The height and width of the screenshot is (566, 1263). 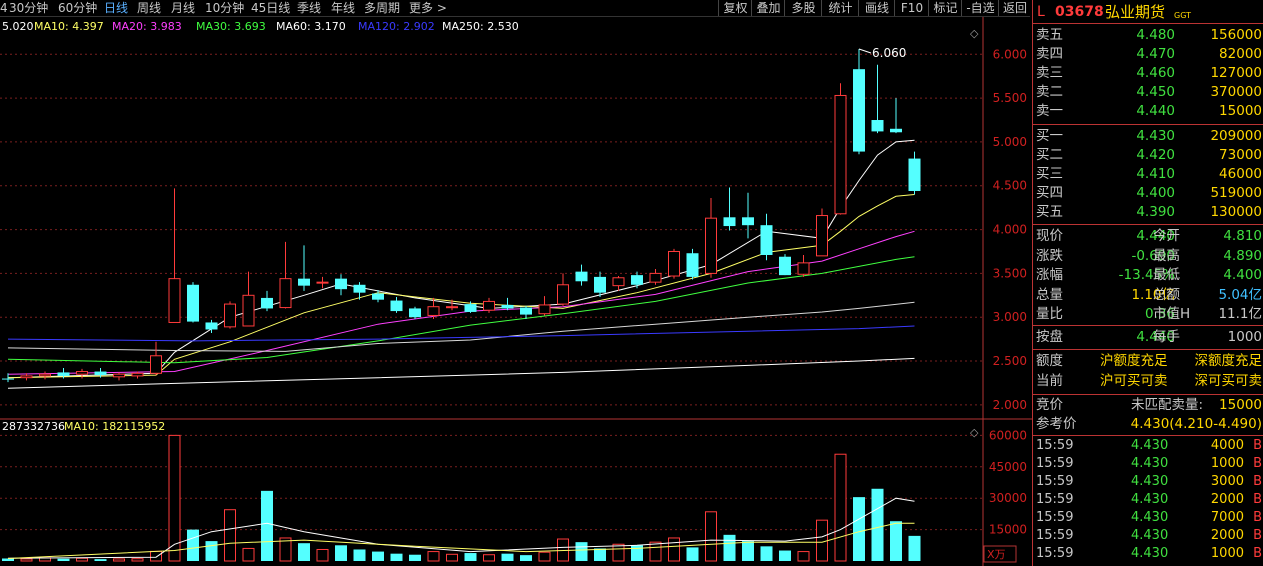 I want to click on stat-value: 11.1亿, so click(x=1240, y=314).